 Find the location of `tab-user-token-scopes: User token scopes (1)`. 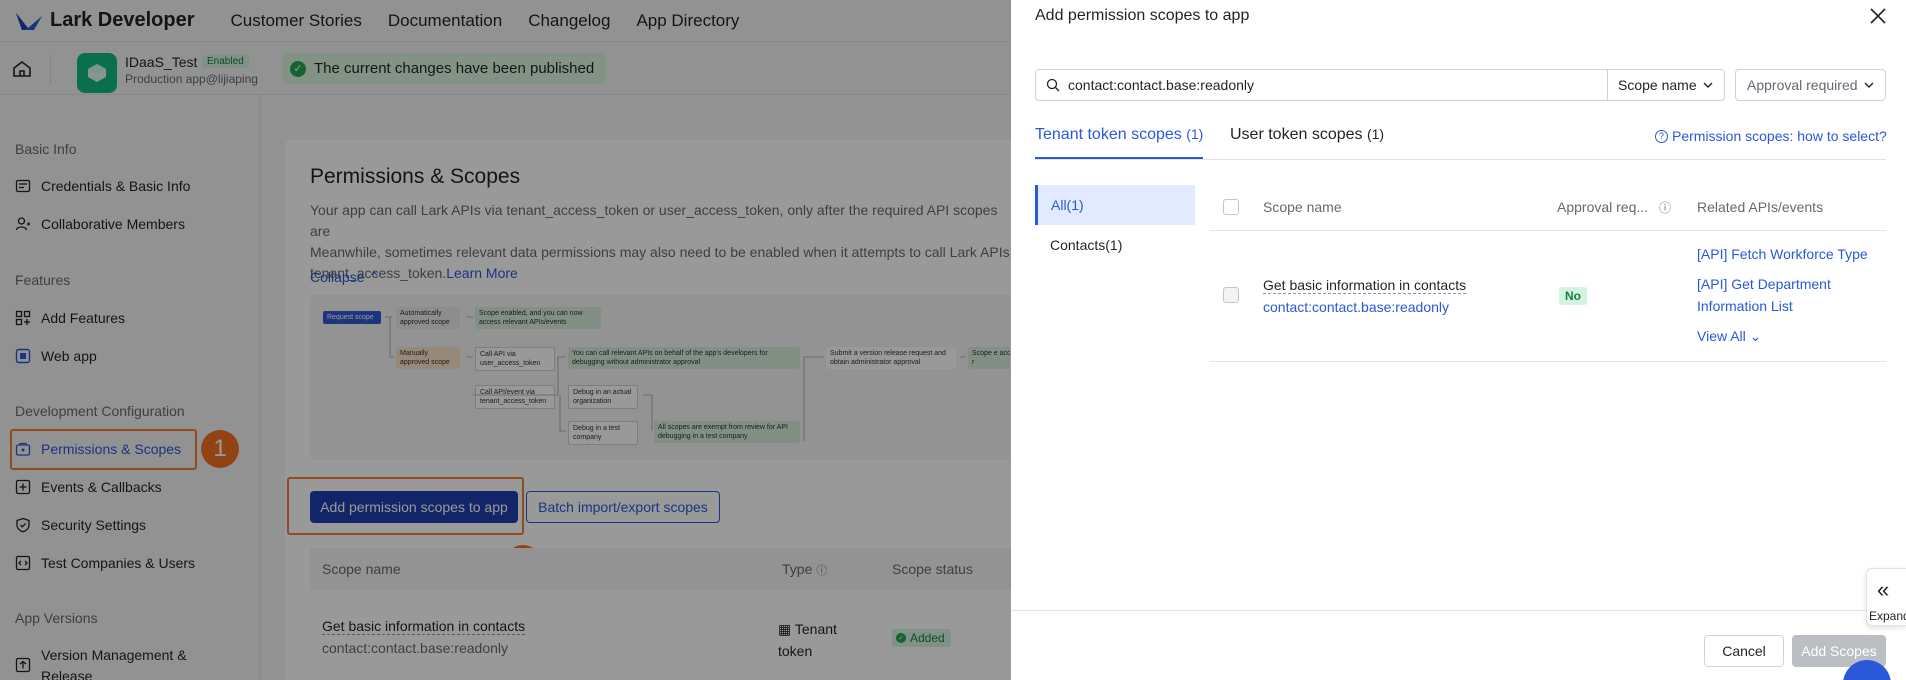

tab-user-token-scopes: User token scopes (1) is located at coordinates (1307, 135).